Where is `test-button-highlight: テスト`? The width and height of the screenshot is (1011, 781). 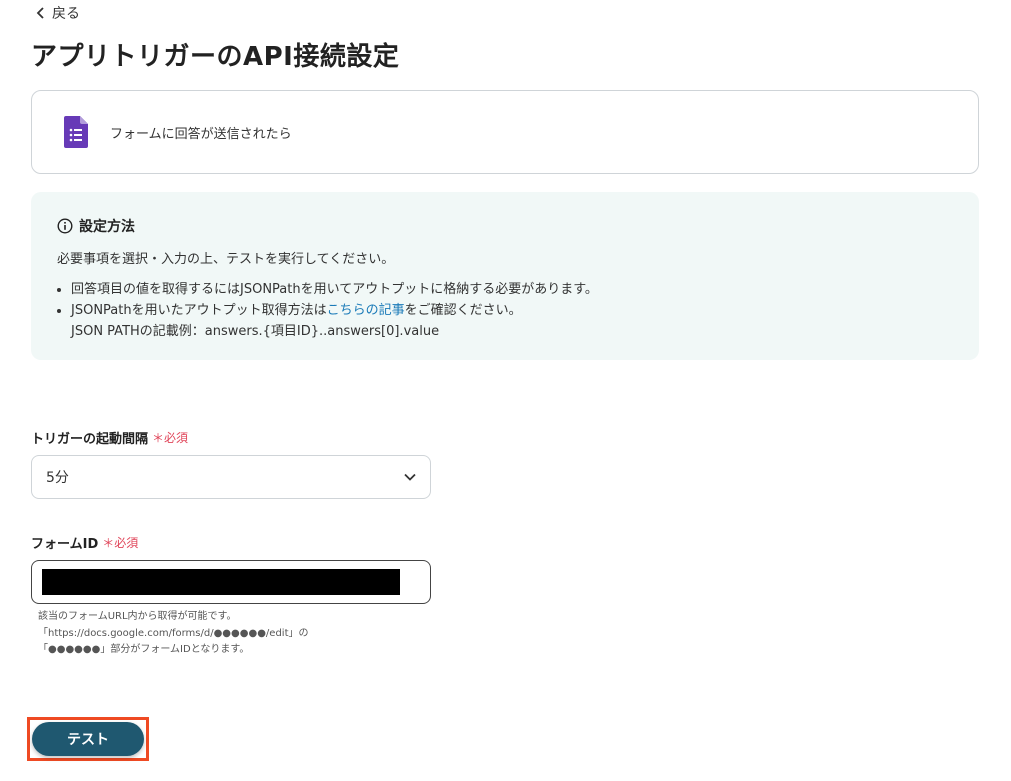
test-button-highlight: テスト is located at coordinates (88, 739).